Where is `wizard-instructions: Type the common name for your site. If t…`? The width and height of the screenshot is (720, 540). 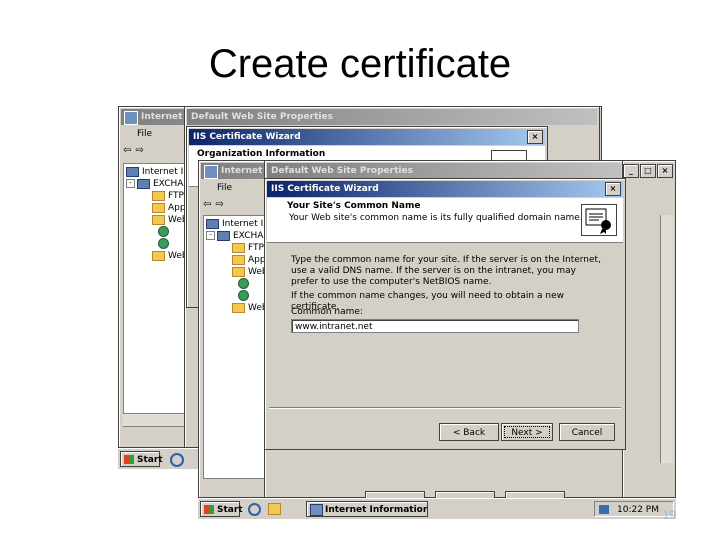
wizard-instructions: Type the common name for your site. If t… is located at coordinates (446, 271).